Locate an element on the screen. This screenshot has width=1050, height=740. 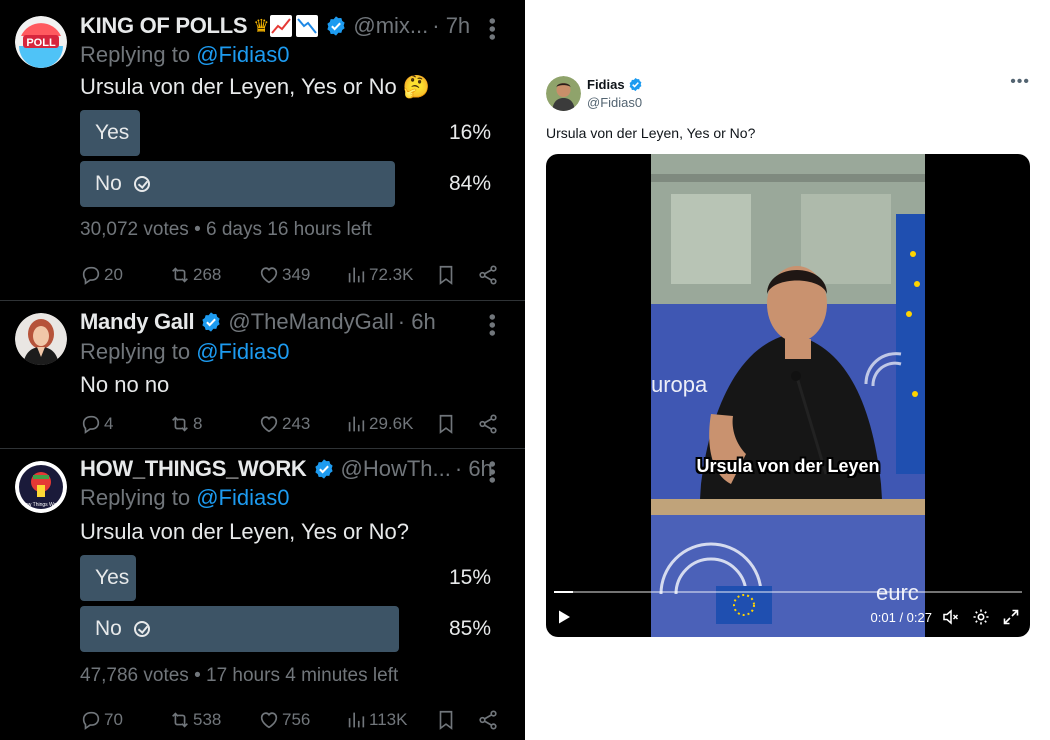
avatar-label: POLL is located at coordinates (41, 43).